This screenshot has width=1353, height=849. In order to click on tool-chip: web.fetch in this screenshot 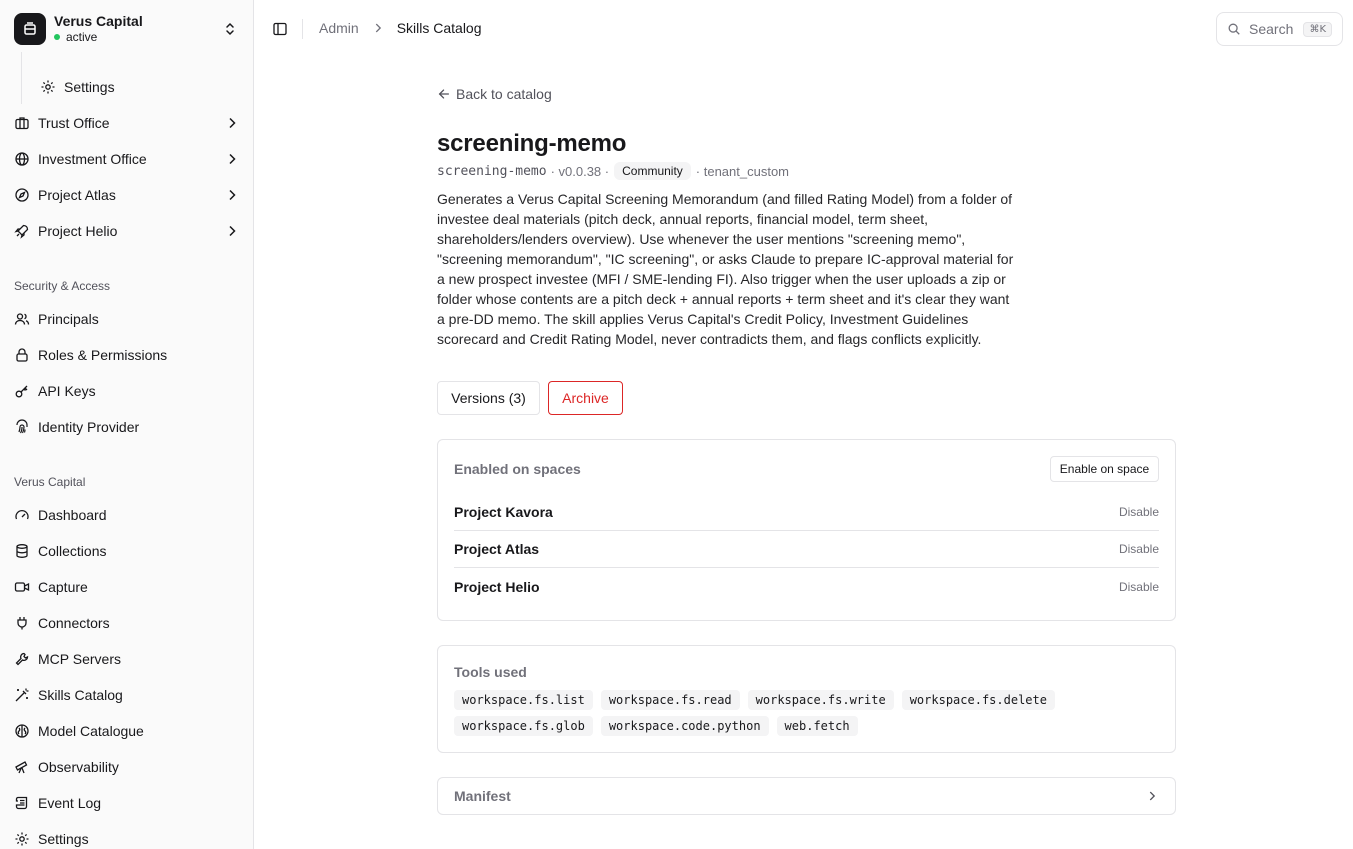, I will do `click(817, 726)`.